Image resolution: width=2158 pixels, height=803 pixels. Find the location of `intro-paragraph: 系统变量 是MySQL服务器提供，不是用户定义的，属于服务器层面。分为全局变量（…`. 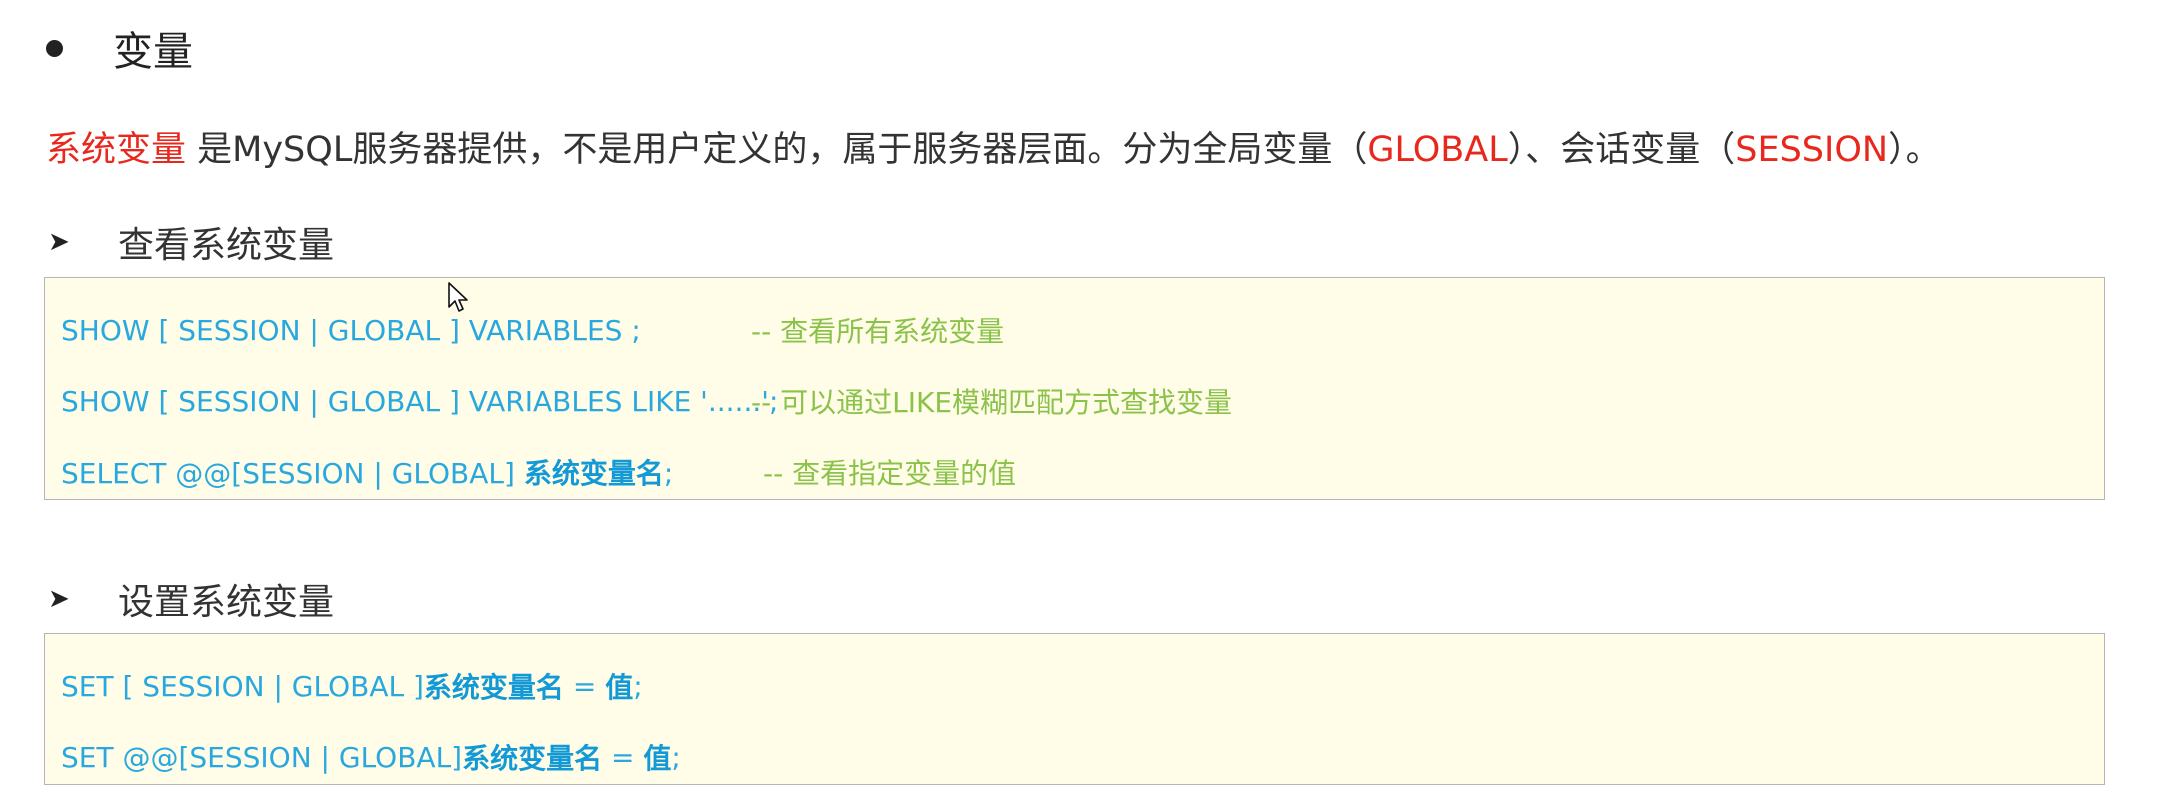

intro-paragraph: 系统变量 是MySQL服务器提供，不是用户定义的，属于服务器层面。分为全局变量（… is located at coordinates (993, 150).